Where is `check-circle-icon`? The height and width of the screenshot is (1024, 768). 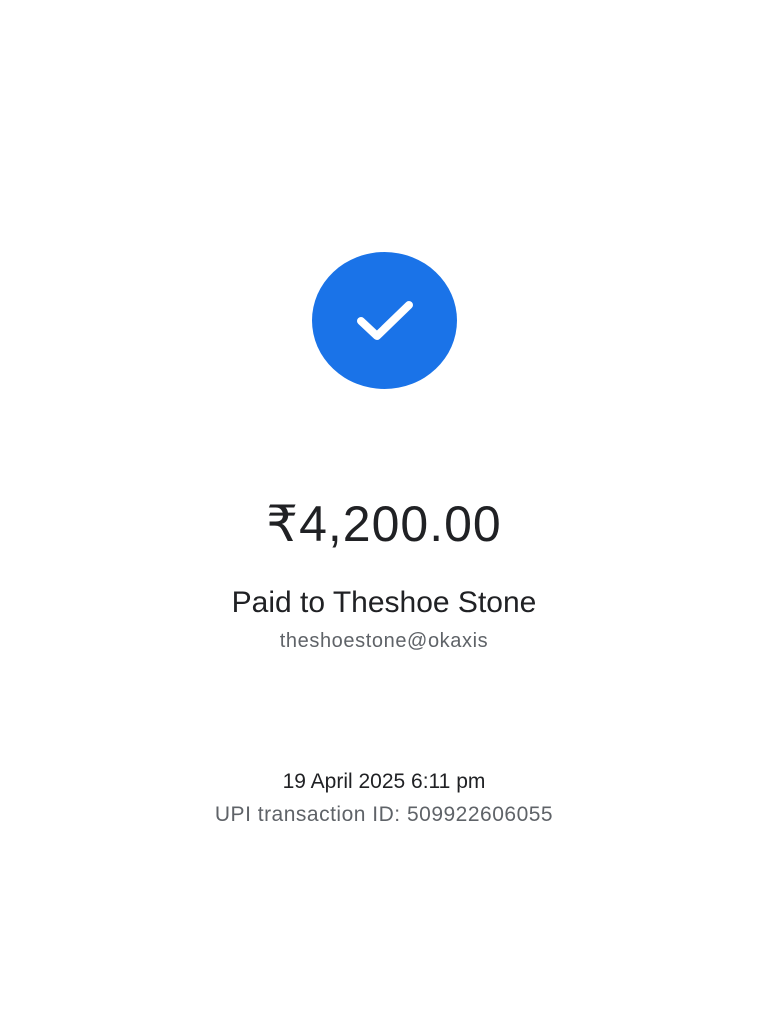
check-circle-icon is located at coordinates (384, 320).